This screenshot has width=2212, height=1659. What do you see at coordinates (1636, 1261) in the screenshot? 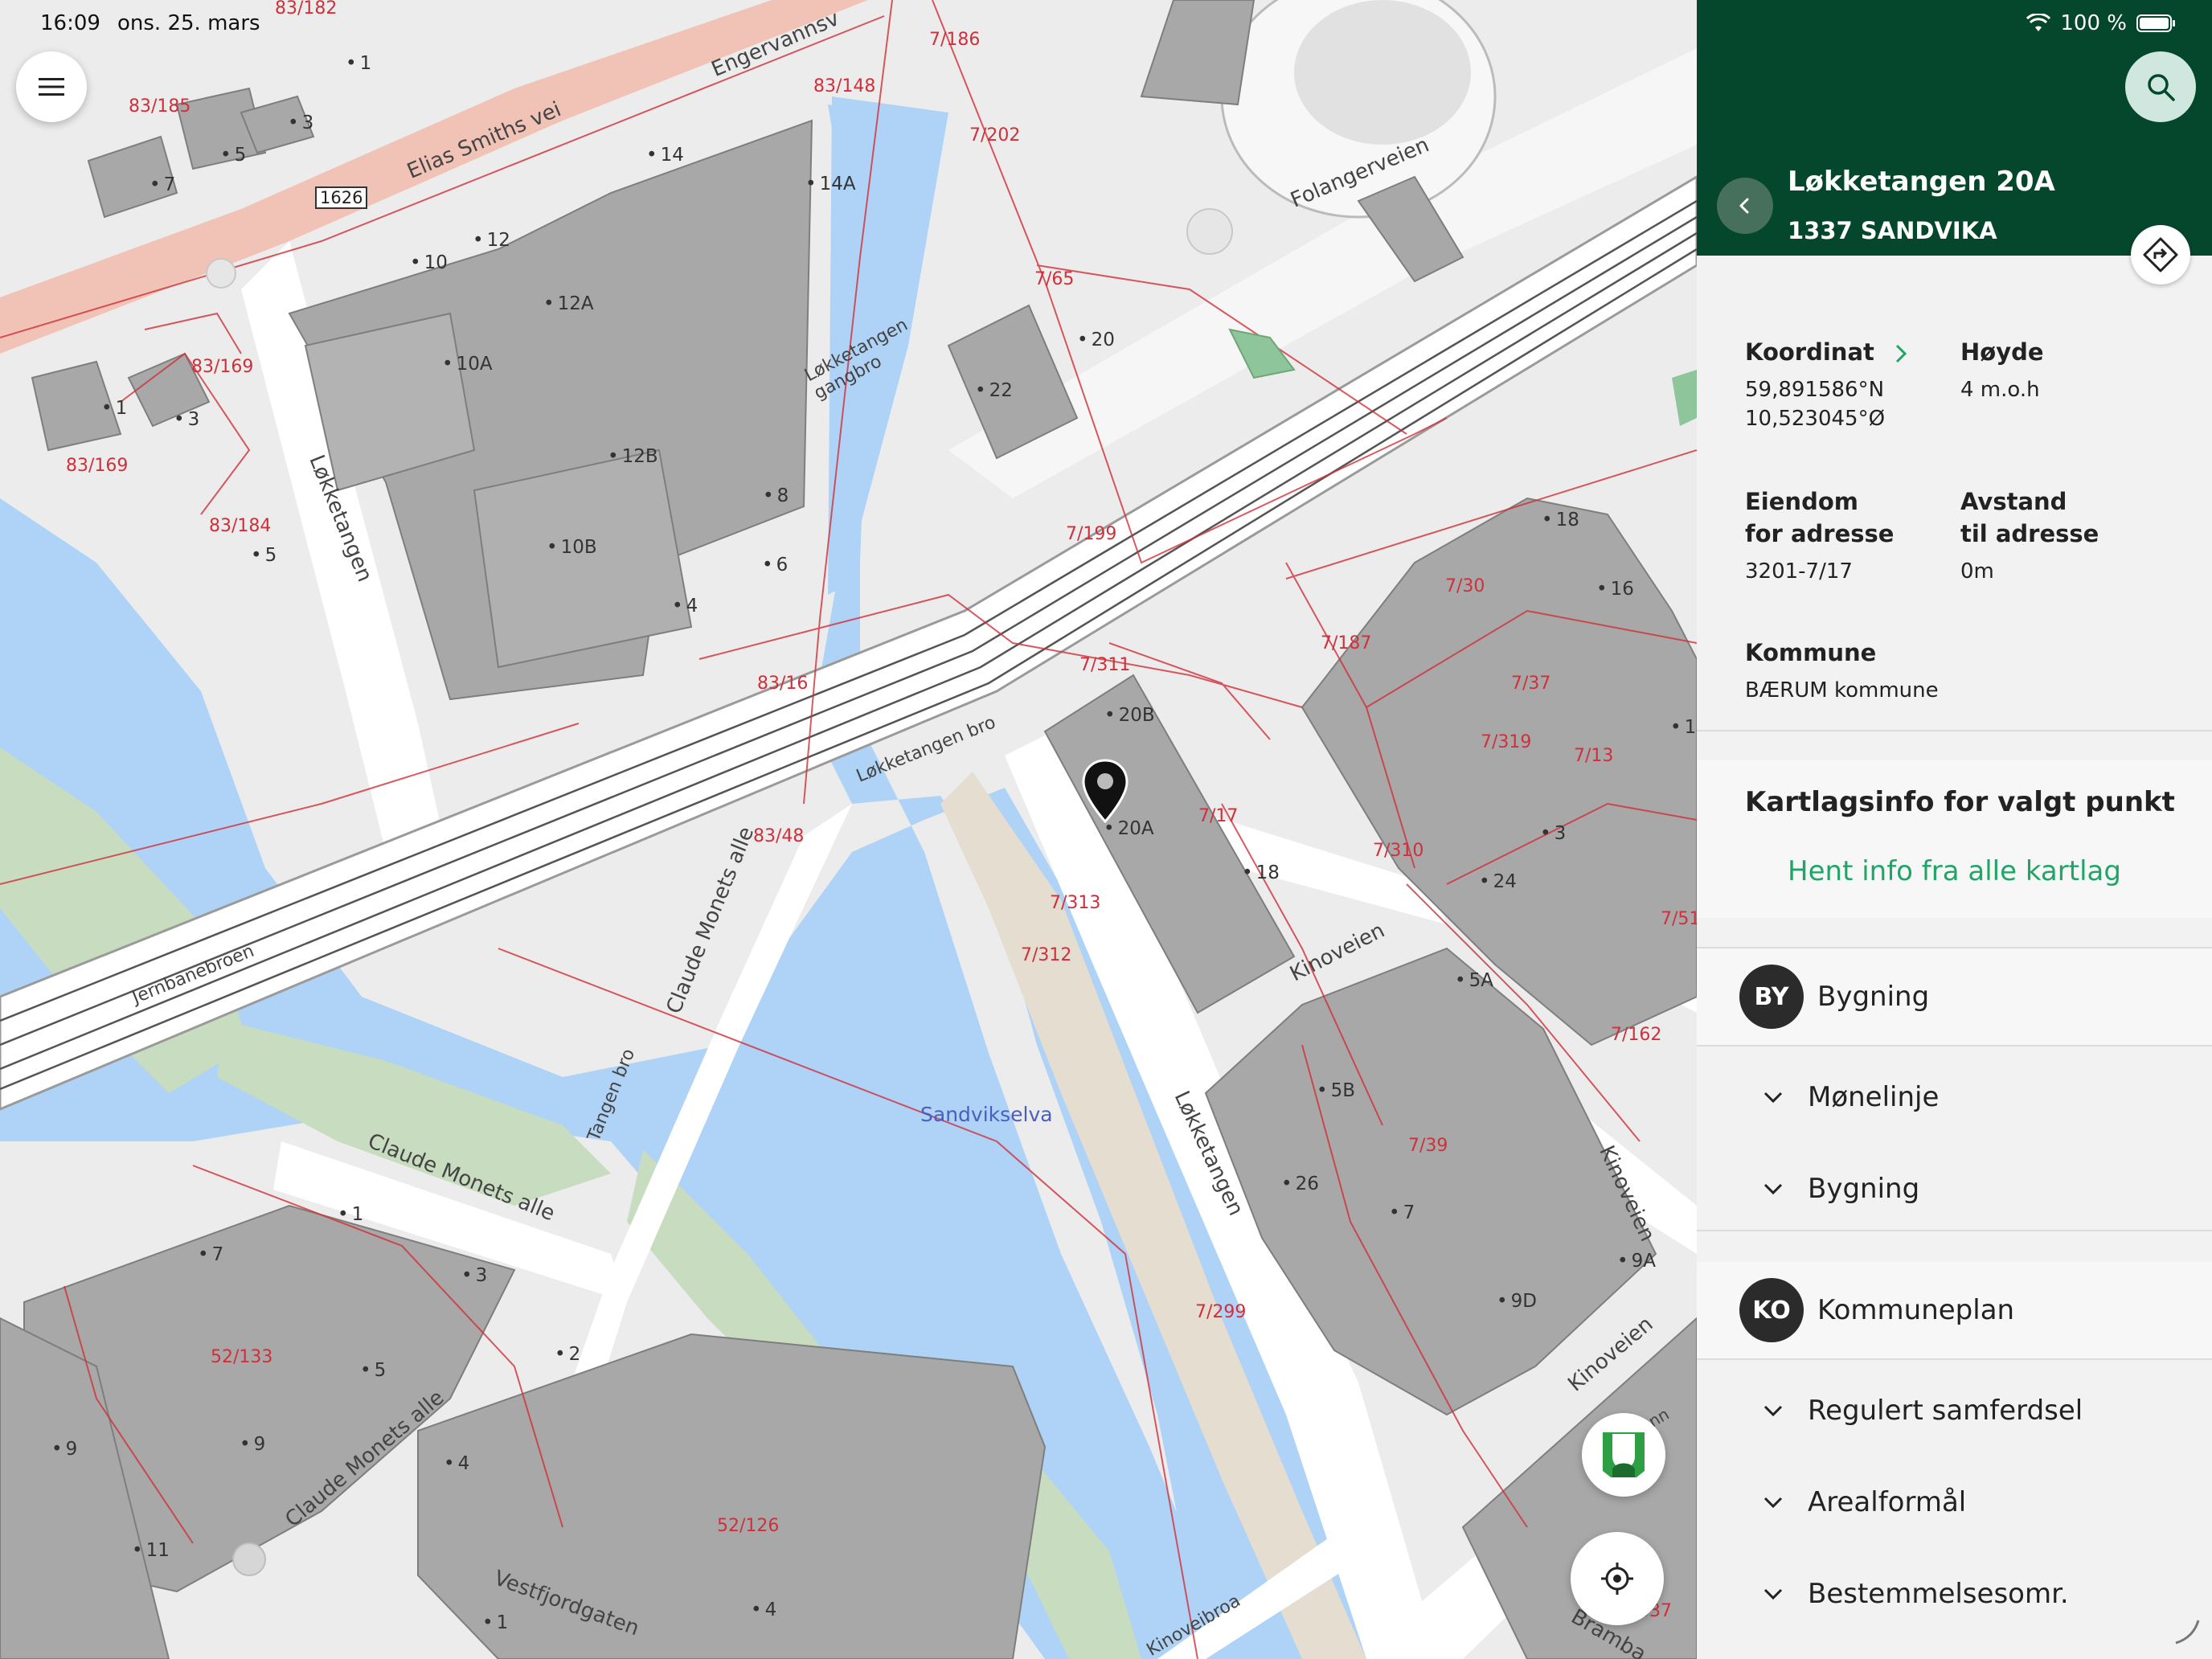
I see `address-number: 9A` at bounding box center [1636, 1261].